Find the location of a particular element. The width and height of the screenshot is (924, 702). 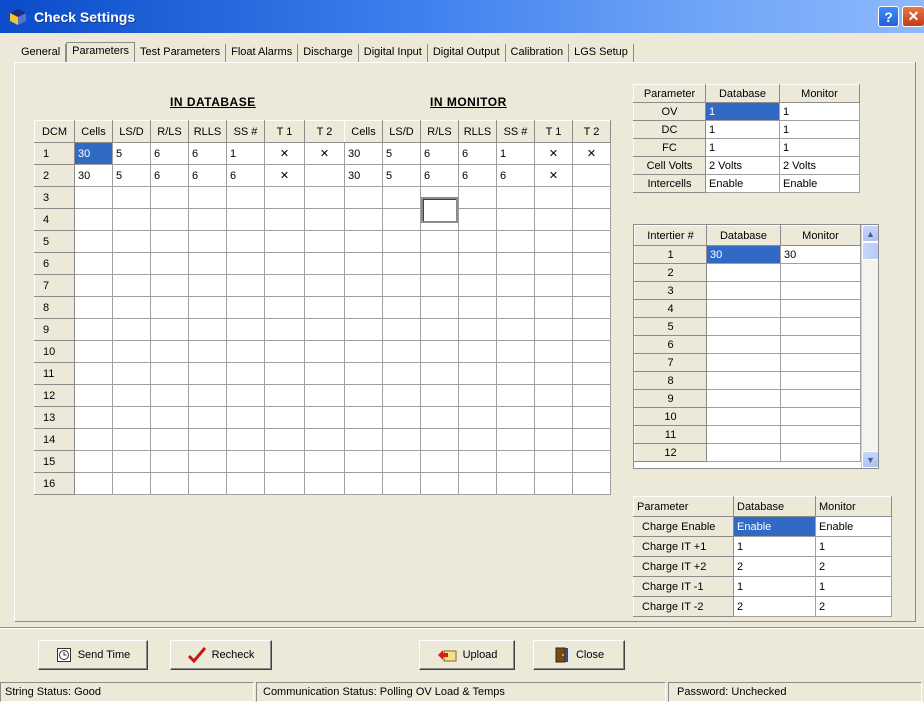

tab-digital-output: Digital Output is located at coordinates (467, 53).